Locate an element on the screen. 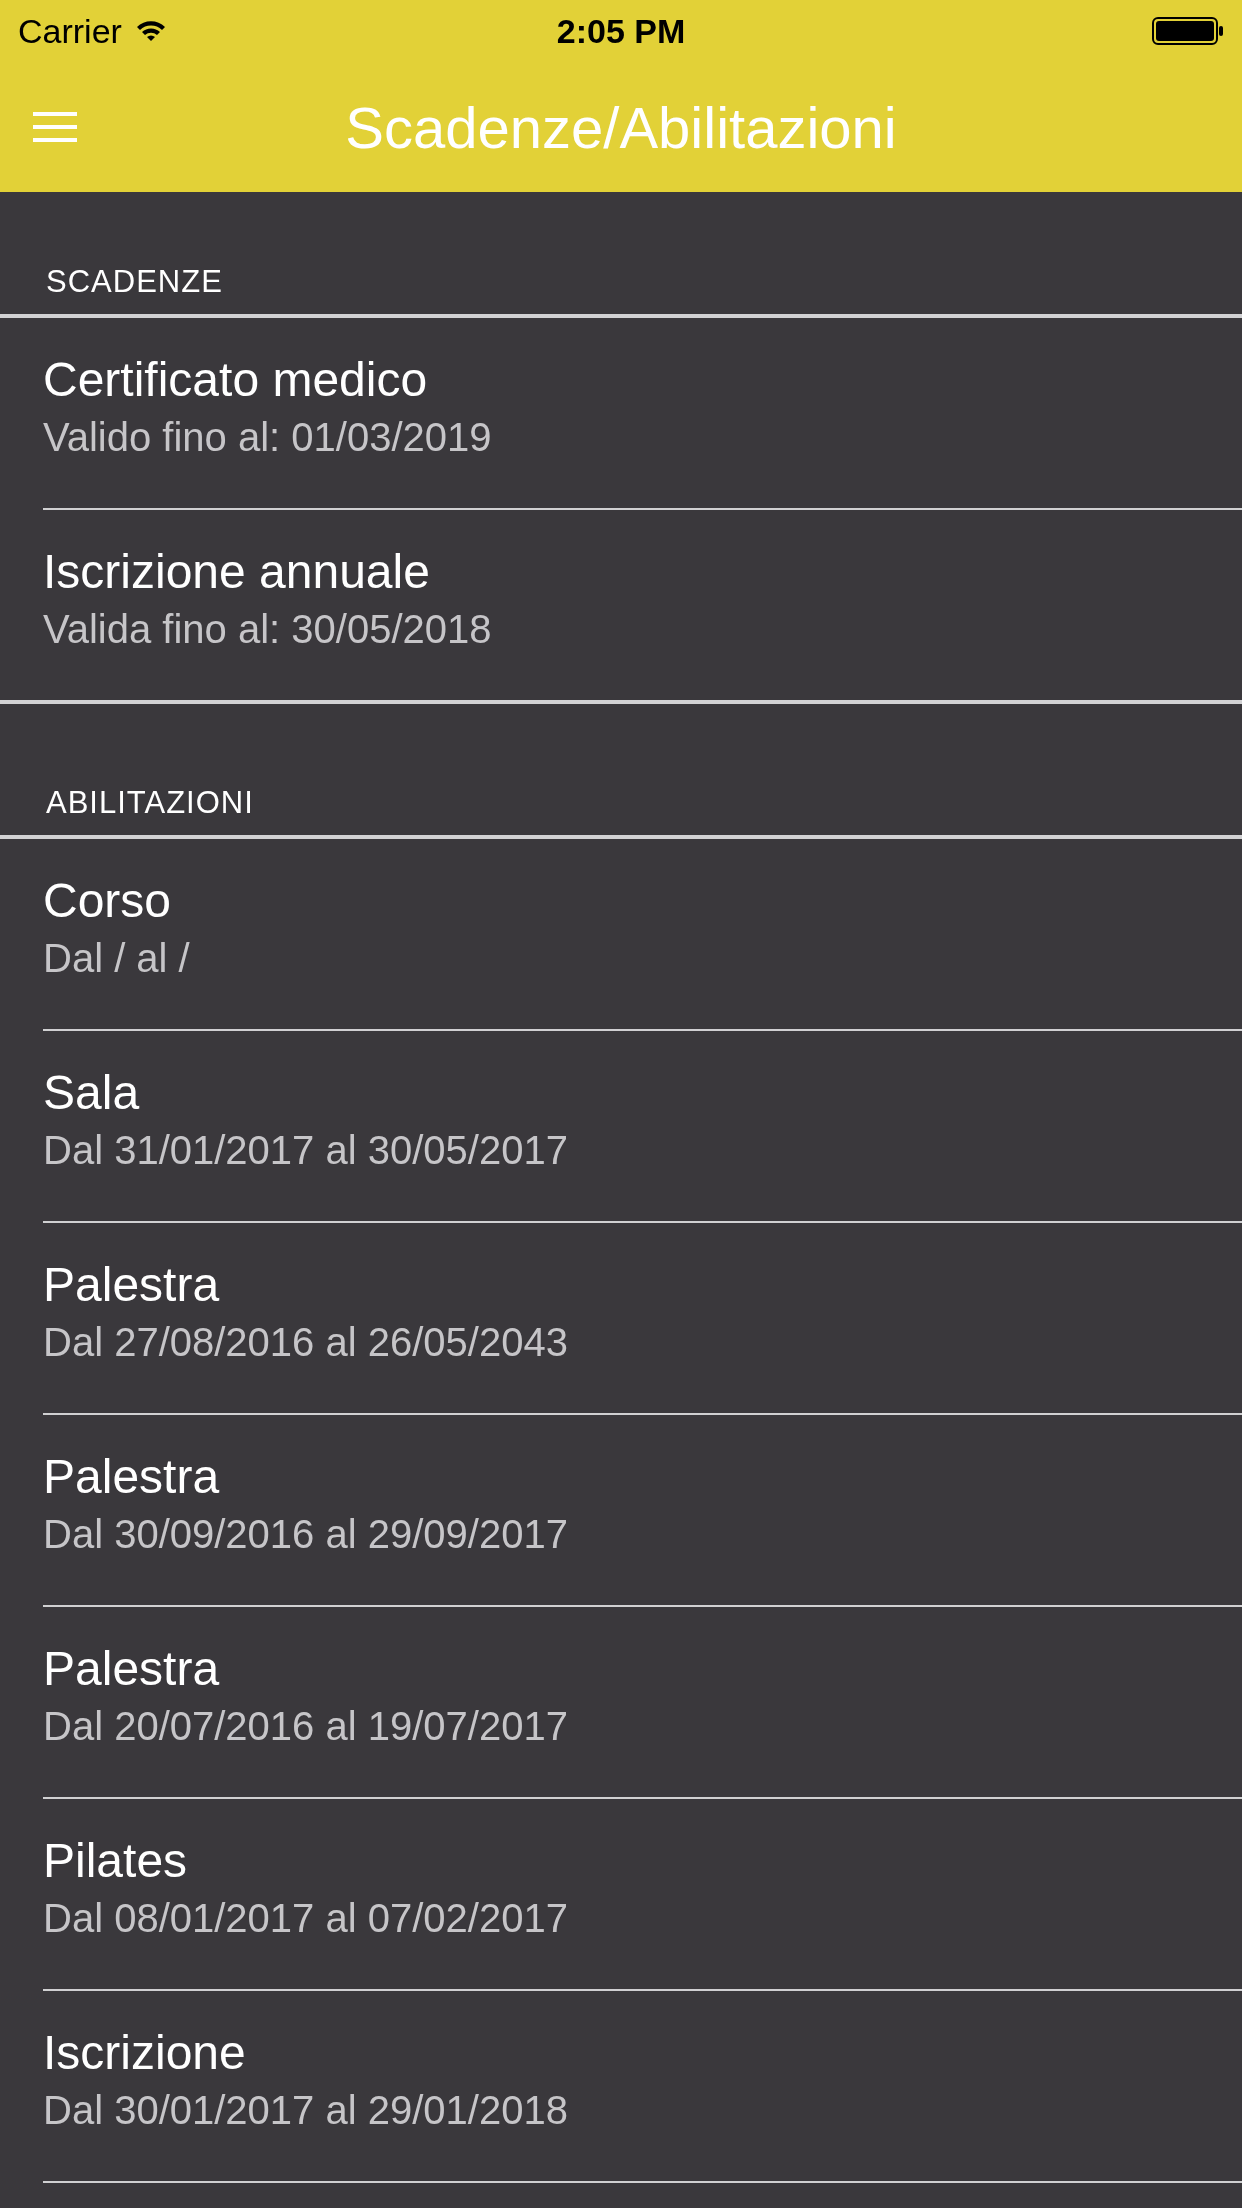 This screenshot has width=1242, height=2208. wifi-icon is located at coordinates (150, 31).